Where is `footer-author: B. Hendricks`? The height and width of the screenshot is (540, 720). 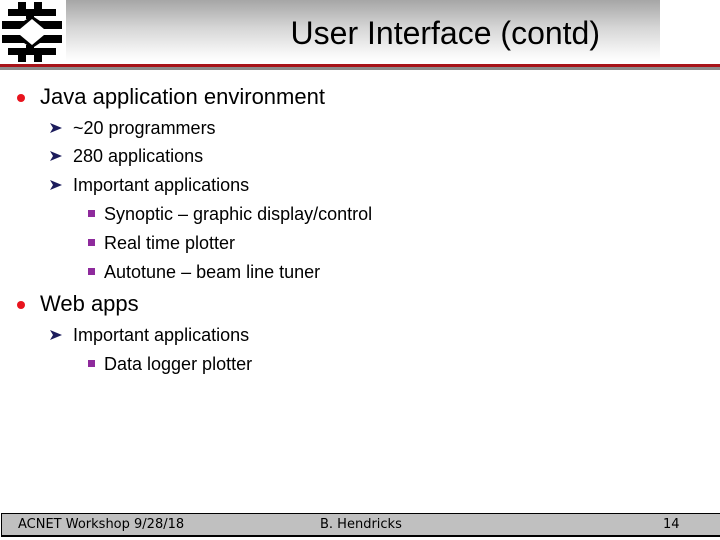 footer-author: B. Hendricks is located at coordinates (361, 524).